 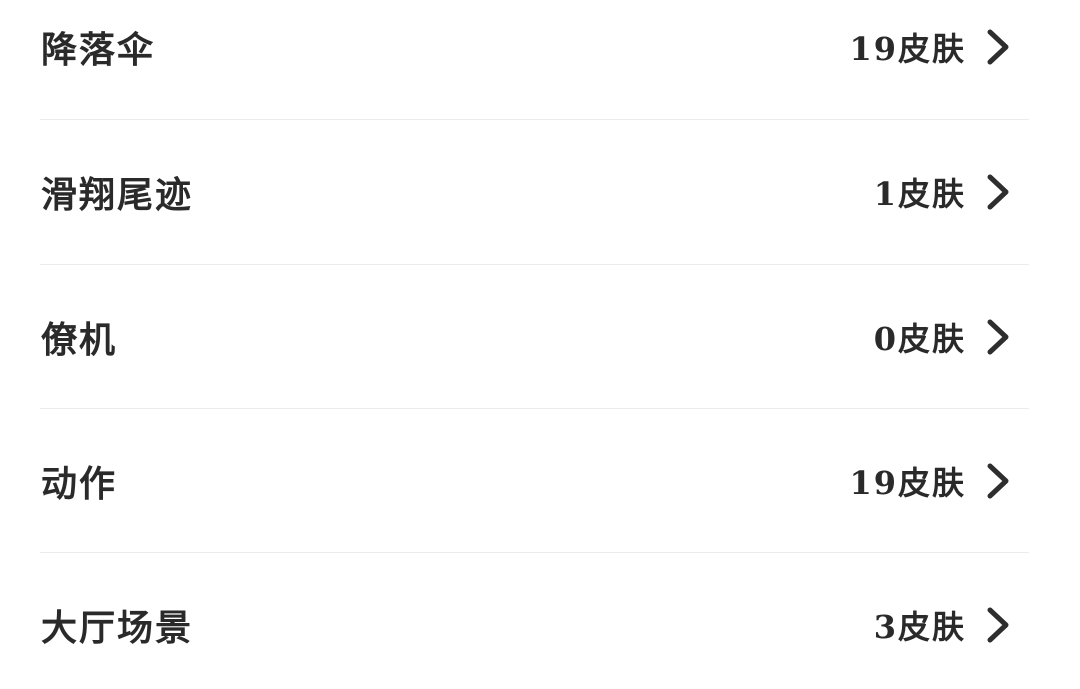 I want to click on skin-count: 3皮肤, so click(x=919, y=627).